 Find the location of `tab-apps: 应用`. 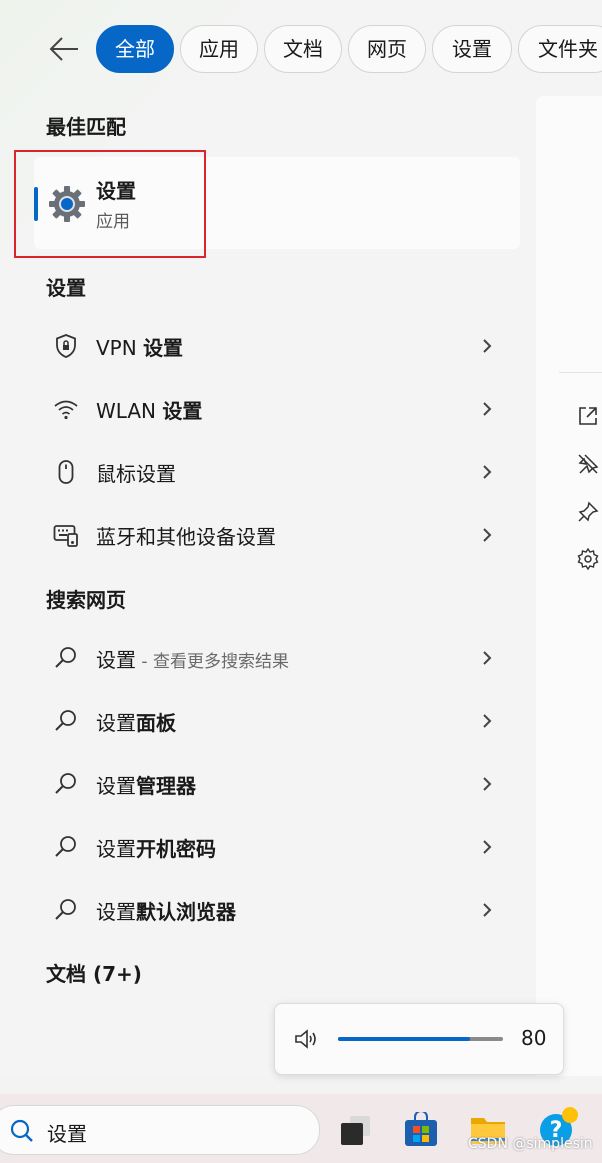

tab-apps: 应用 is located at coordinates (219, 49).